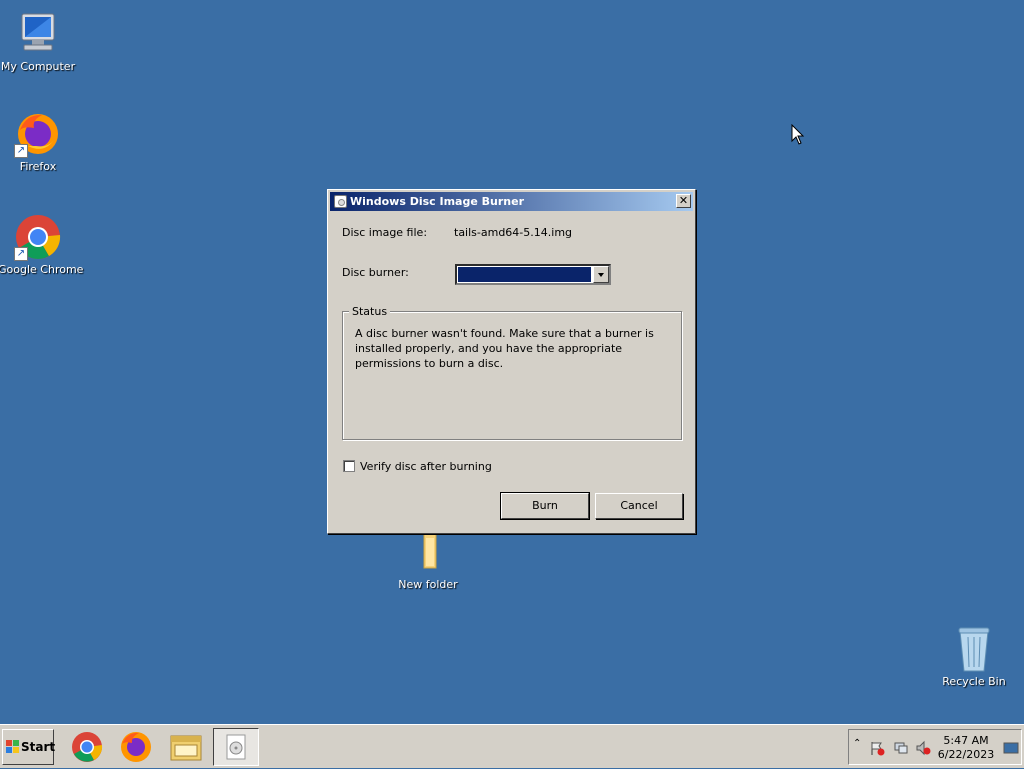 The image size is (1024, 769). What do you see at coordinates (38, 34) in the screenshot?
I see `computer-icon` at bounding box center [38, 34].